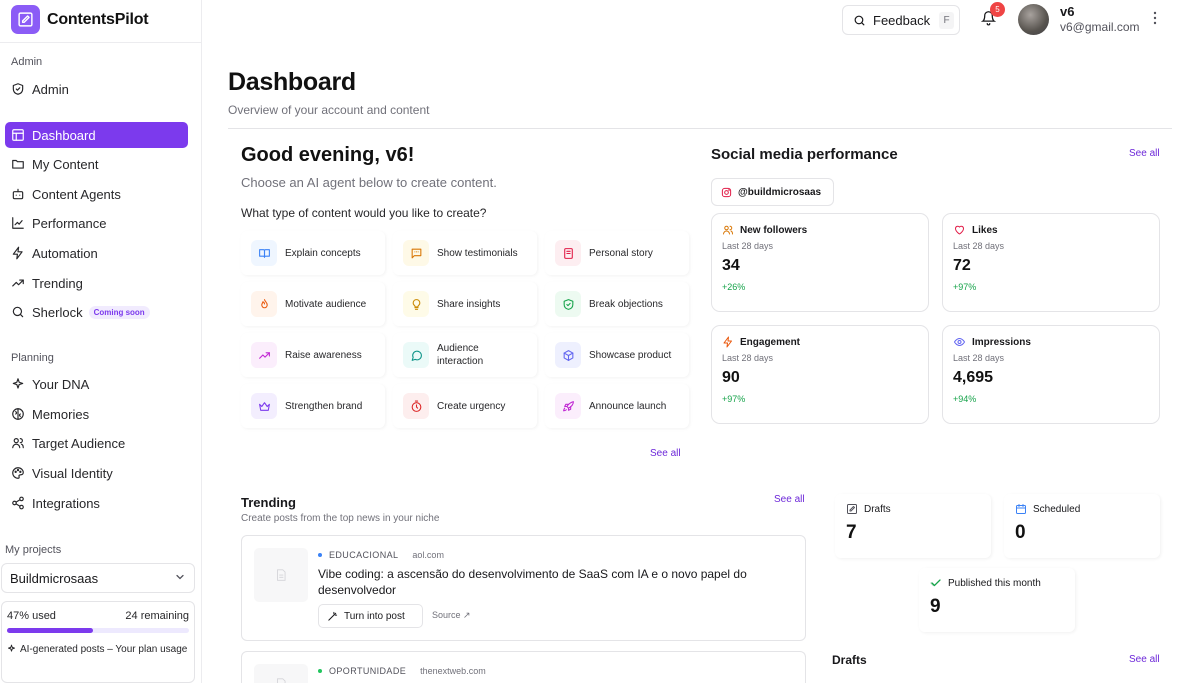 The height and width of the screenshot is (683, 1200). I want to click on content-types-see-all-link: See all, so click(665, 453).